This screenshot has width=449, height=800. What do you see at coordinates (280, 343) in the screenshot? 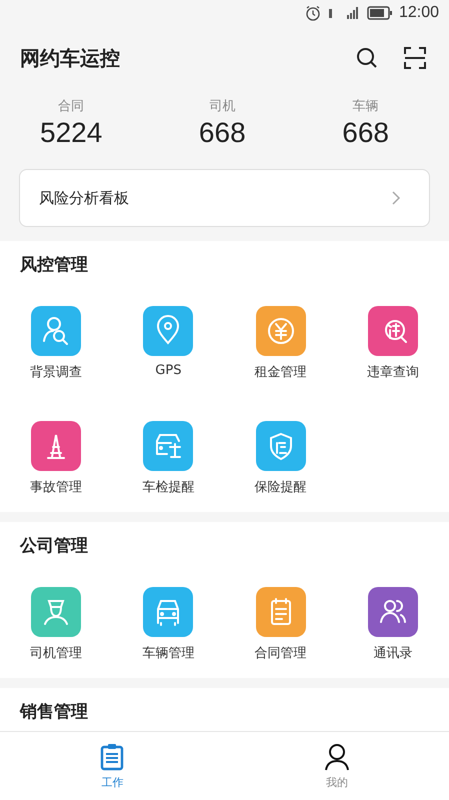
I see `menu-item: 租金管理` at bounding box center [280, 343].